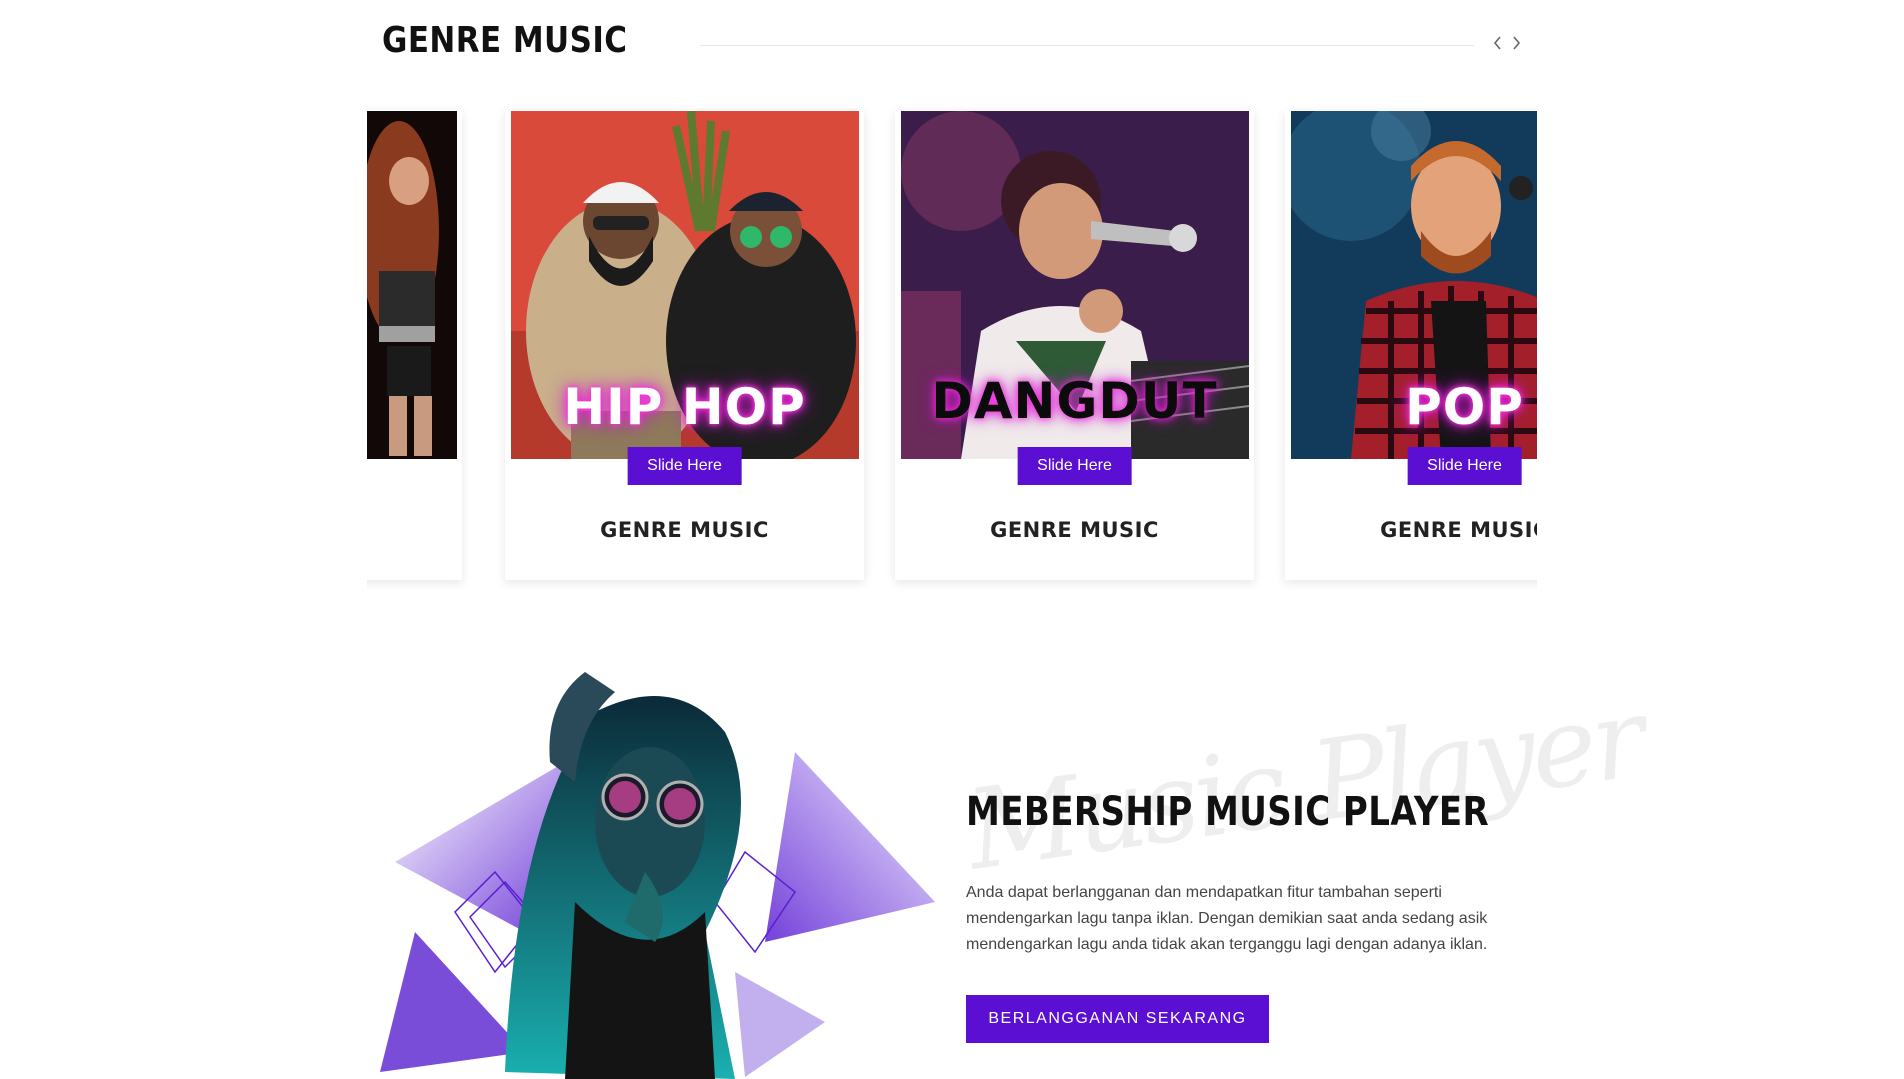 This screenshot has height=1079, width=1904. What do you see at coordinates (1228, 812) in the screenshot?
I see `membership-title: MEBERSHIP MUSIC PLAYER` at bounding box center [1228, 812].